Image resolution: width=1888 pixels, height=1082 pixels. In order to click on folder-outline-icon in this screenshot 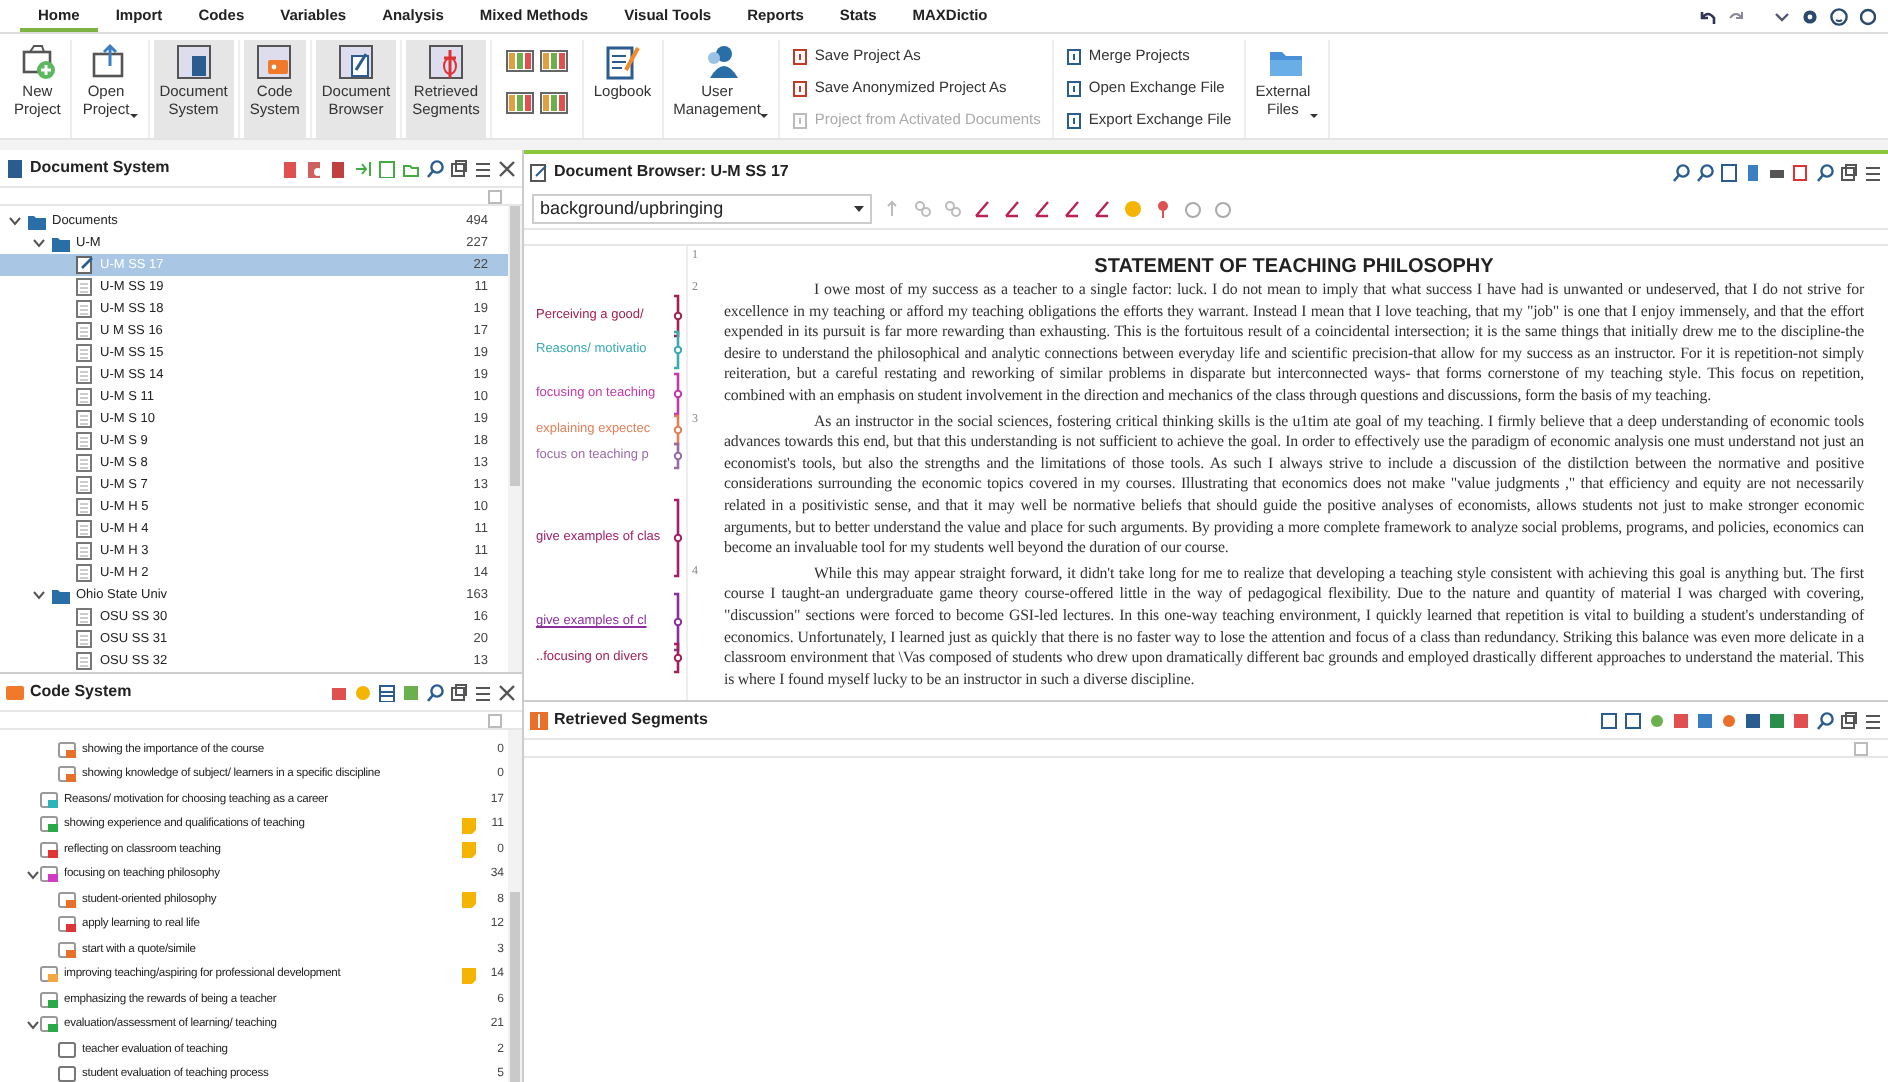, I will do `click(411, 168)`.